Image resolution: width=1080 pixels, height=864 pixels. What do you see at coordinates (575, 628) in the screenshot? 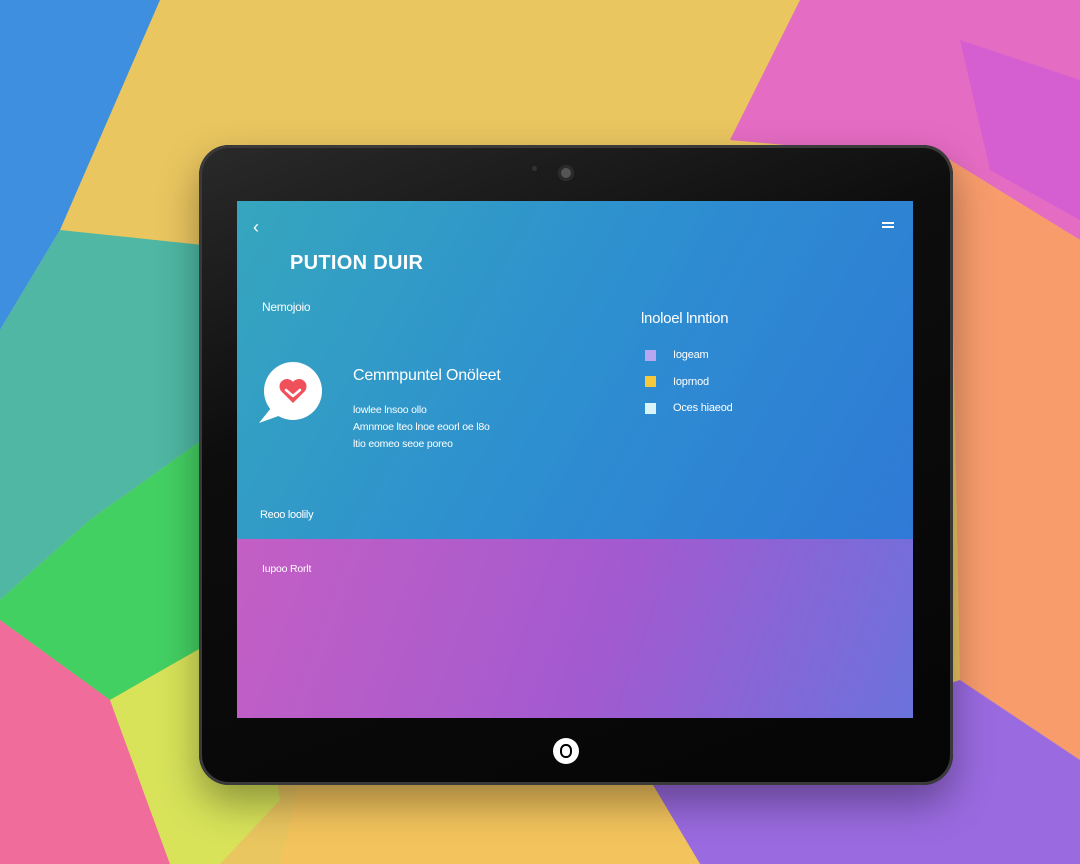
I see `screen-bottom-panel` at bounding box center [575, 628].